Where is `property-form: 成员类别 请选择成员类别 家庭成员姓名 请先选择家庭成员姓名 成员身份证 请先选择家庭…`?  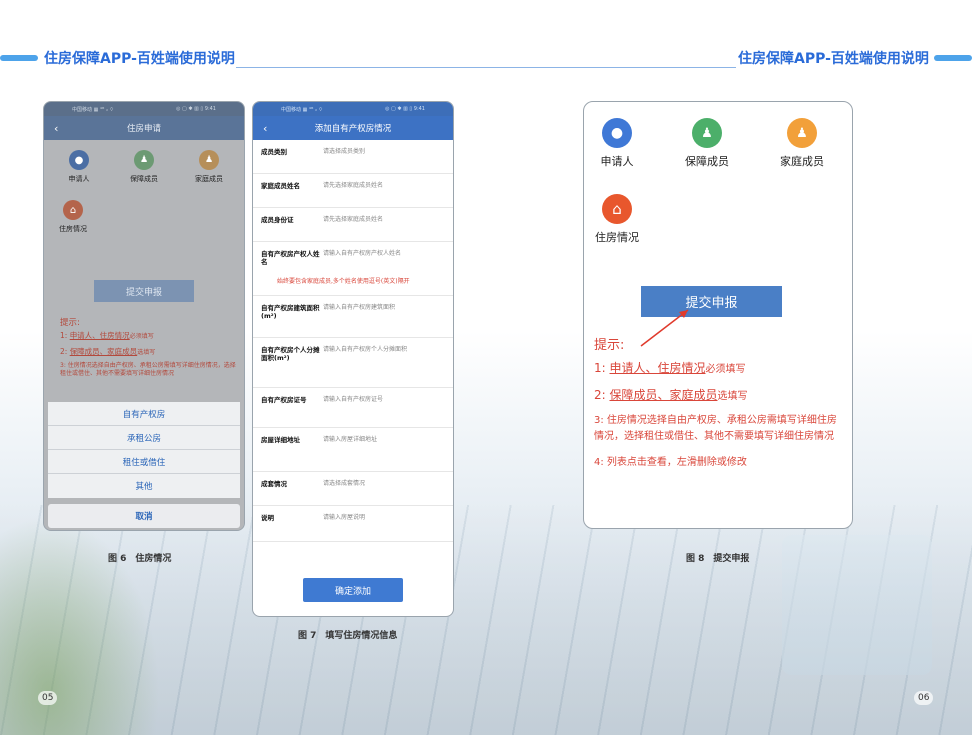
property-form: 成员类别 请选择成员类别 家庭成员姓名 请先选择家庭成员姓名 成员身份证 请先选择家庭… is located at coordinates (353, 341).